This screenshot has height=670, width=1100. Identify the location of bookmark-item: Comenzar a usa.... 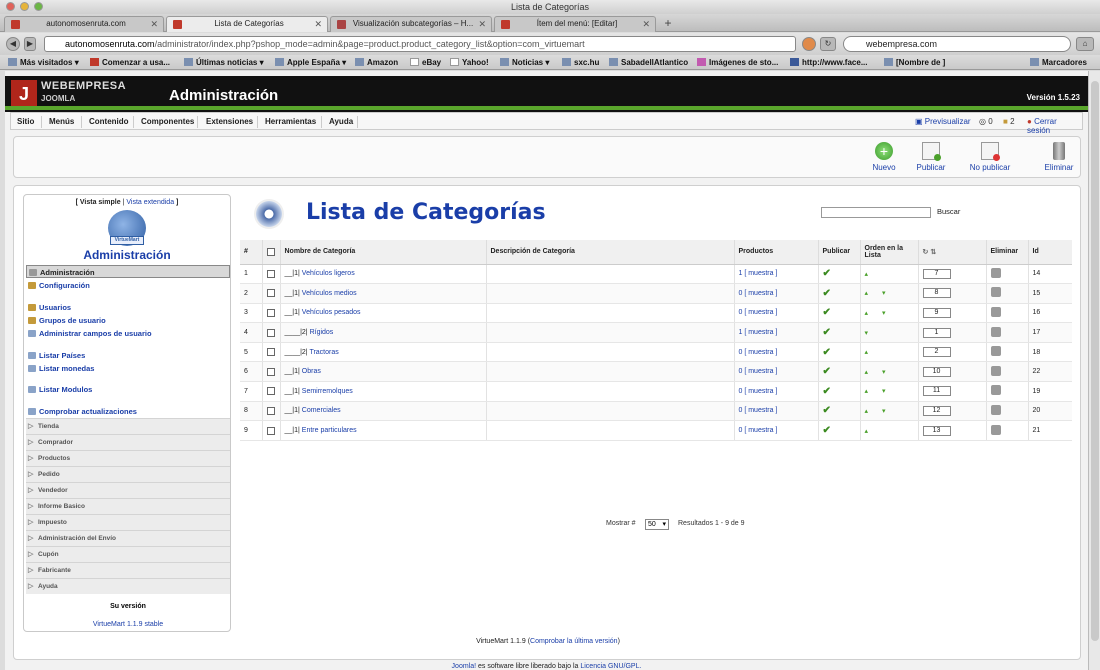
(130, 62).